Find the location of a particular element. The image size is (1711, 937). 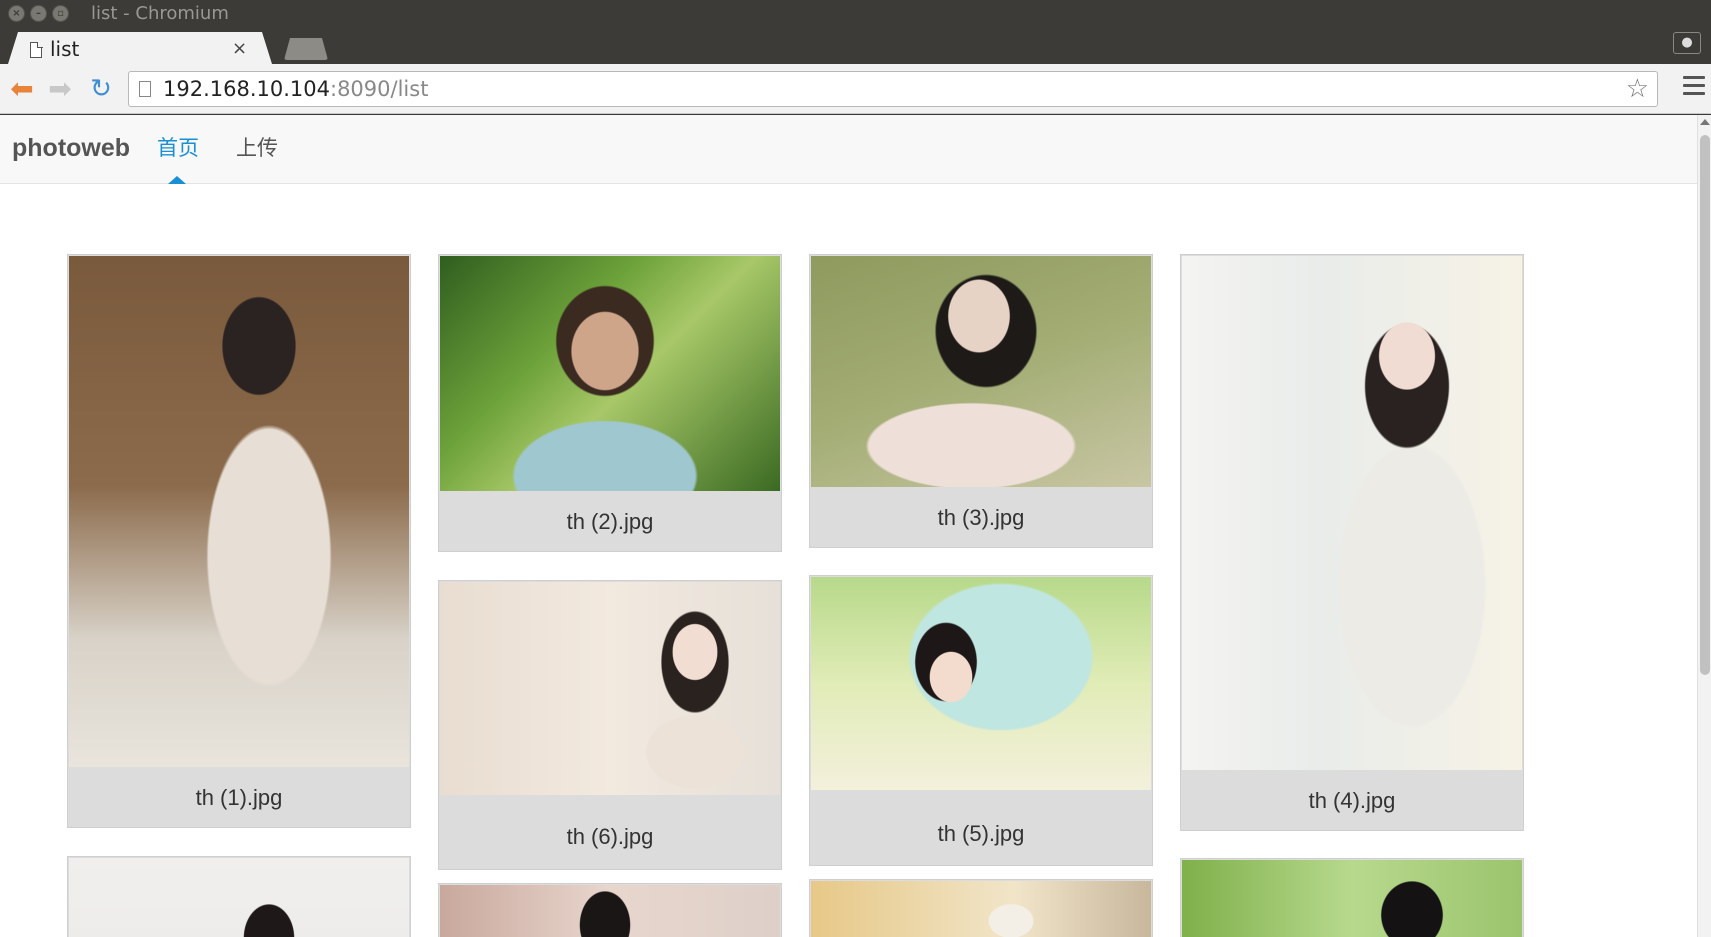

tab-strip: list × ● is located at coordinates (855, 46).